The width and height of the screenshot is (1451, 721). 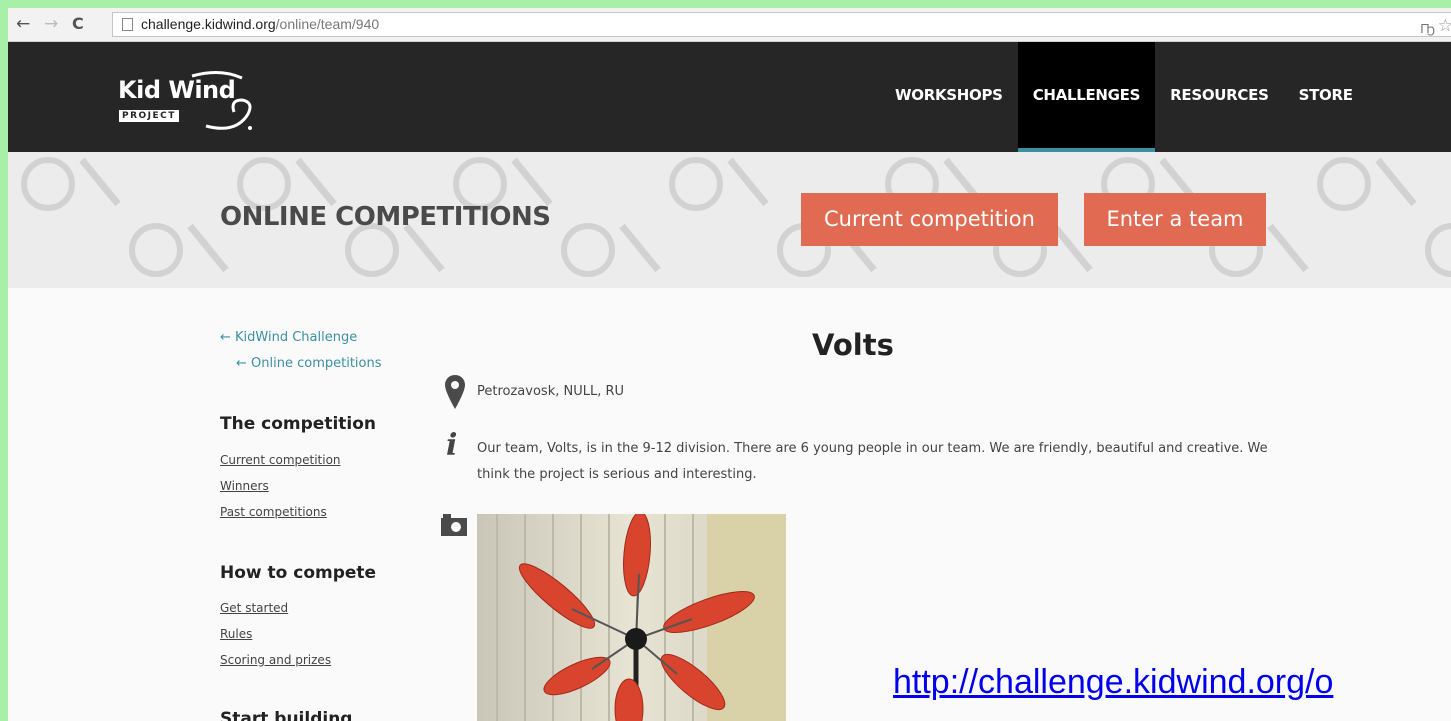 I want to click on logo-swirl-icon, so click(x=221, y=100).